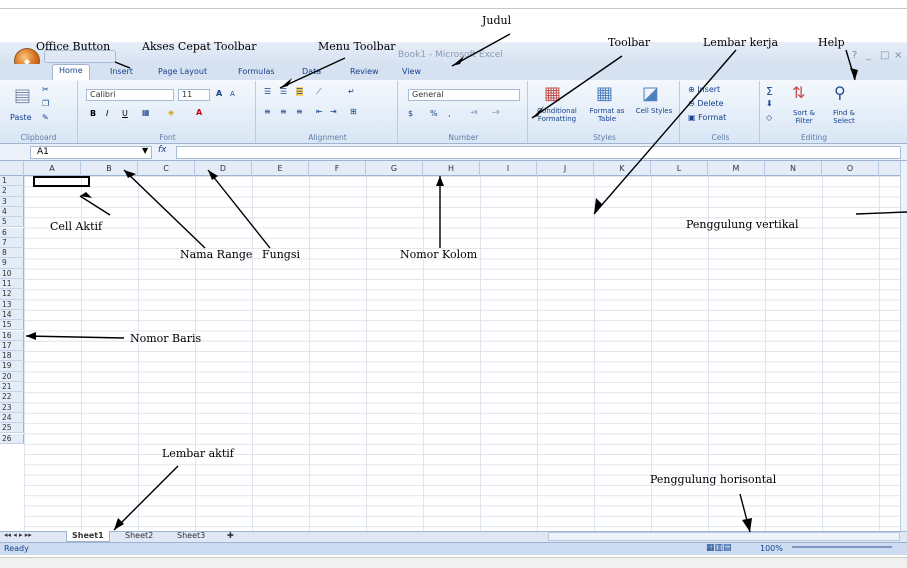 The width and height of the screenshot is (907, 568). I want to click on annotation-penggulung-vertikal: Penggulung vertikal, so click(742, 224).